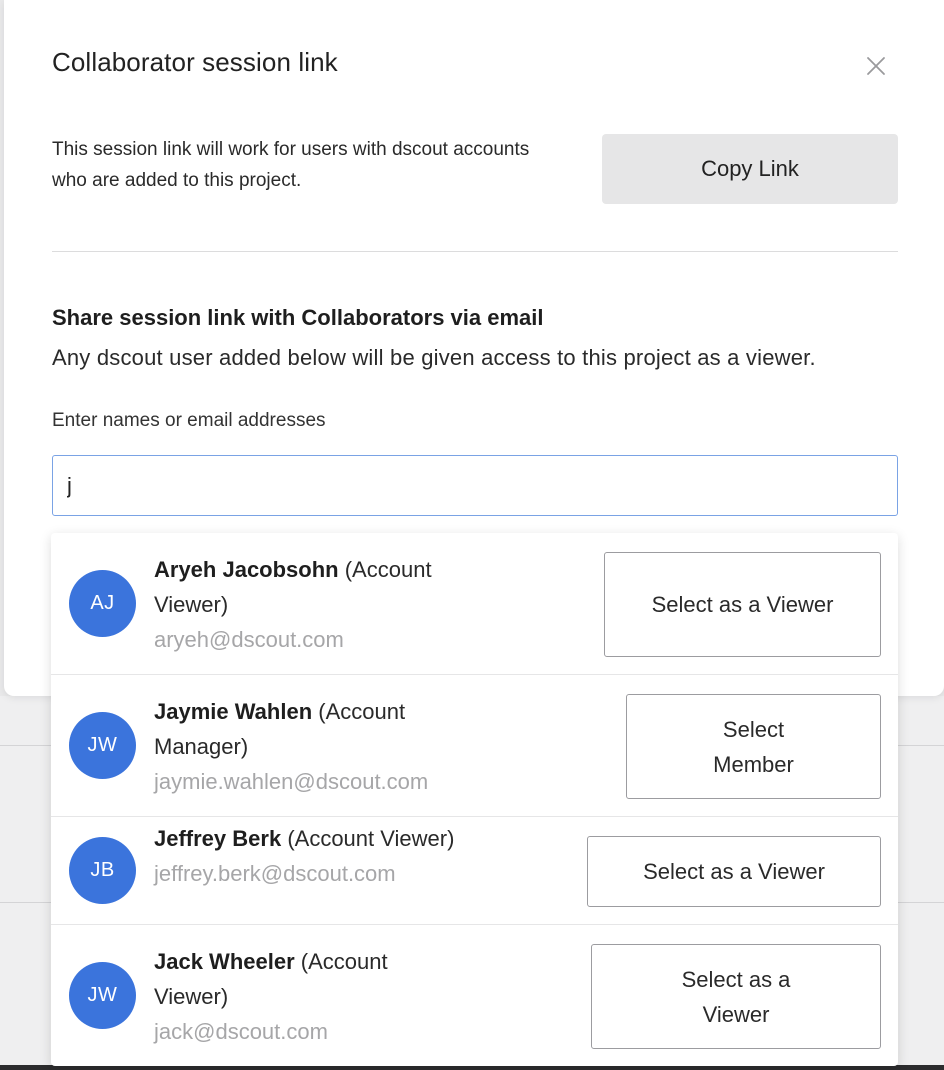 Image resolution: width=944 pixels, height=1070 pixels. I want to click on suggestion-email: jaymie.wahlen@dscout.com, so click(291, 781).